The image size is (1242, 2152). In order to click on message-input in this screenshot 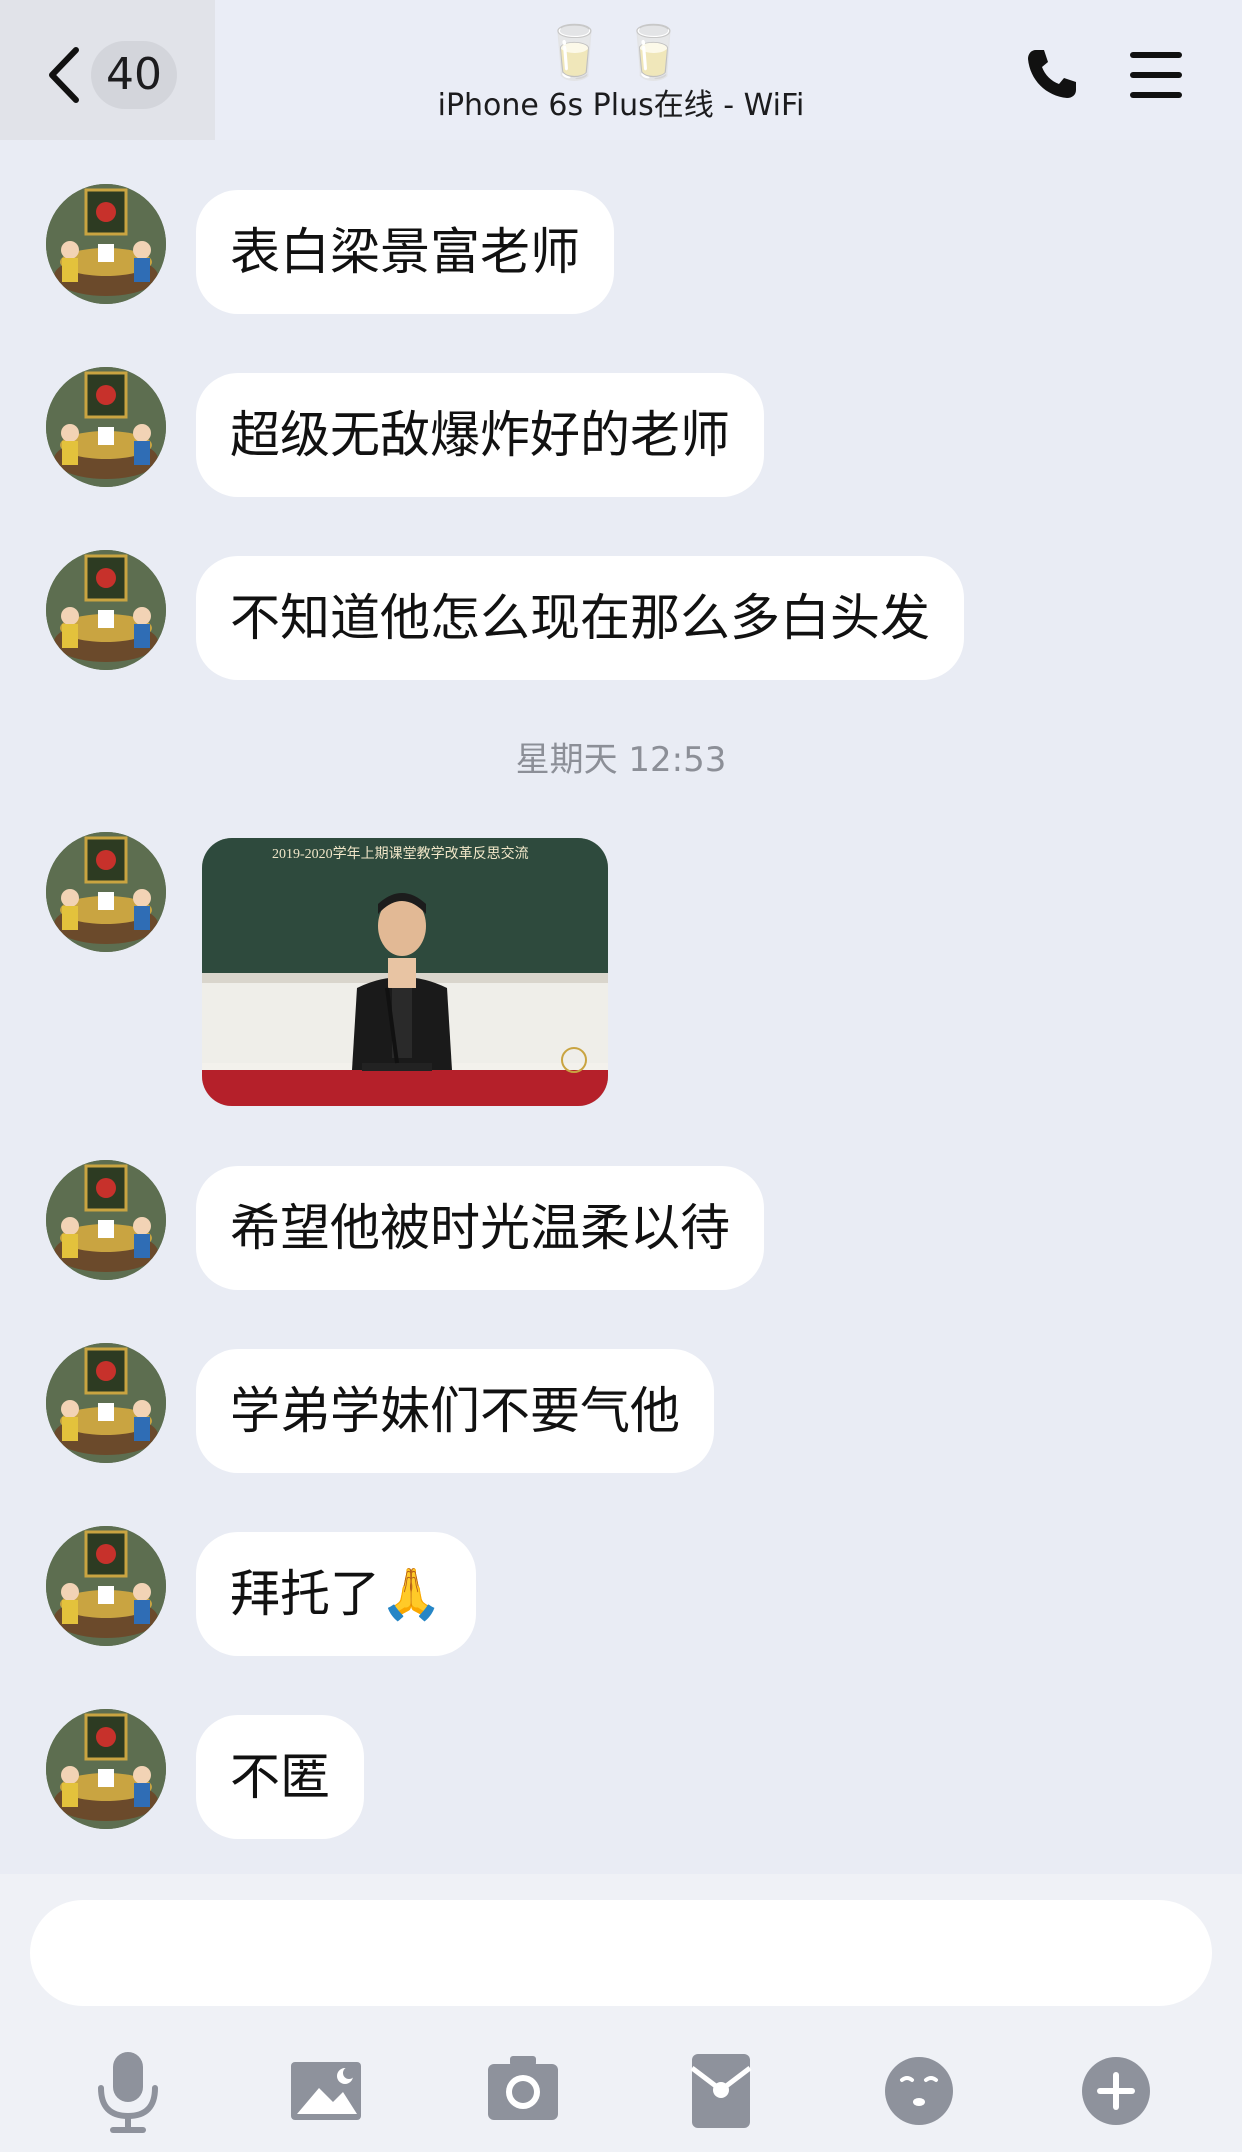, I will do `click(621, 1953)`.